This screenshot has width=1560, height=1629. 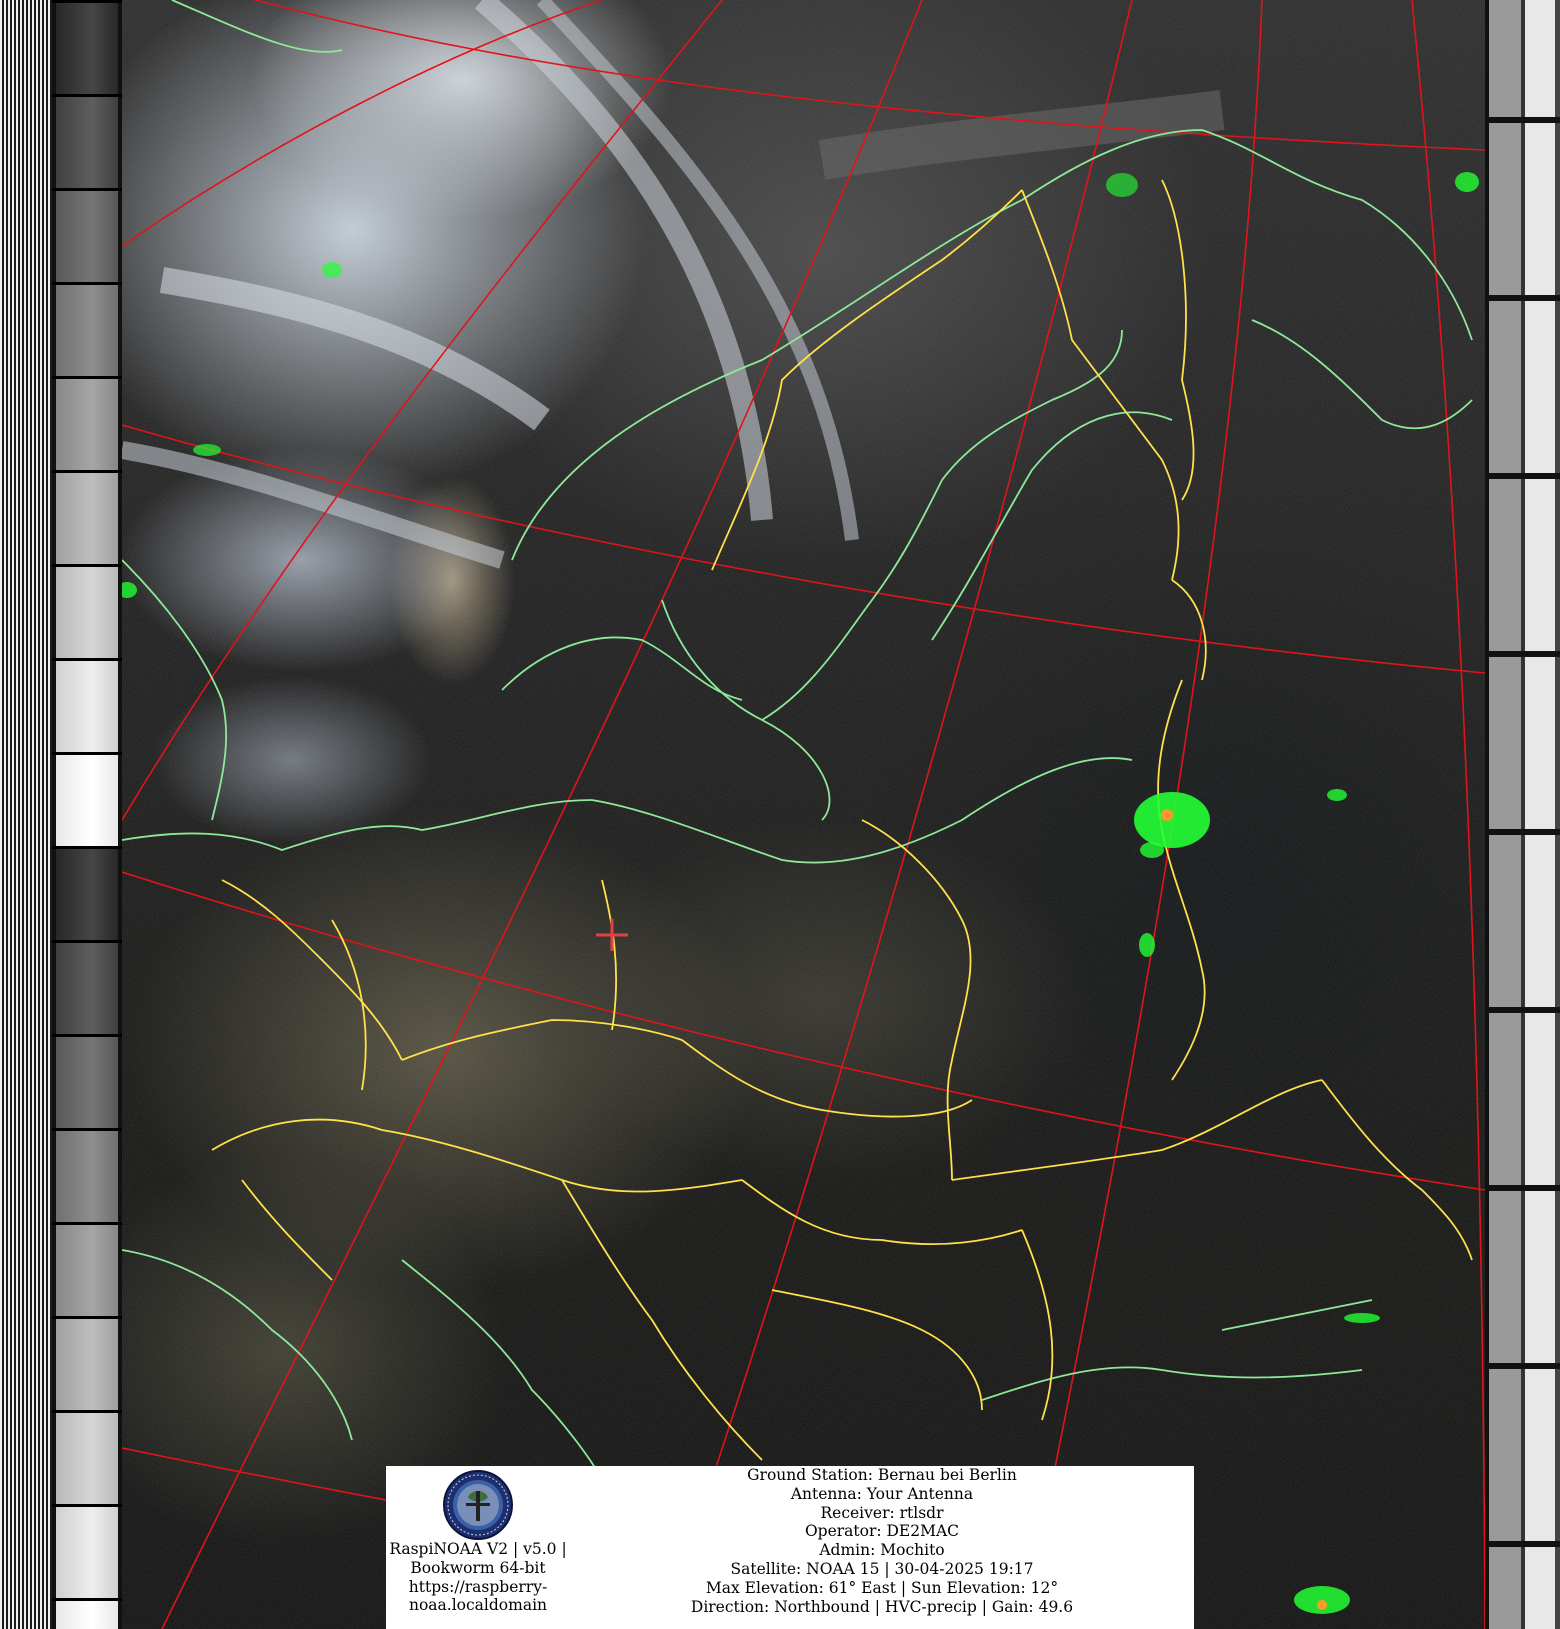 What do you see at coordinates (26, 814) in the screenshot?
I see `sync-a-stripes` at bounding box center [26, 814].